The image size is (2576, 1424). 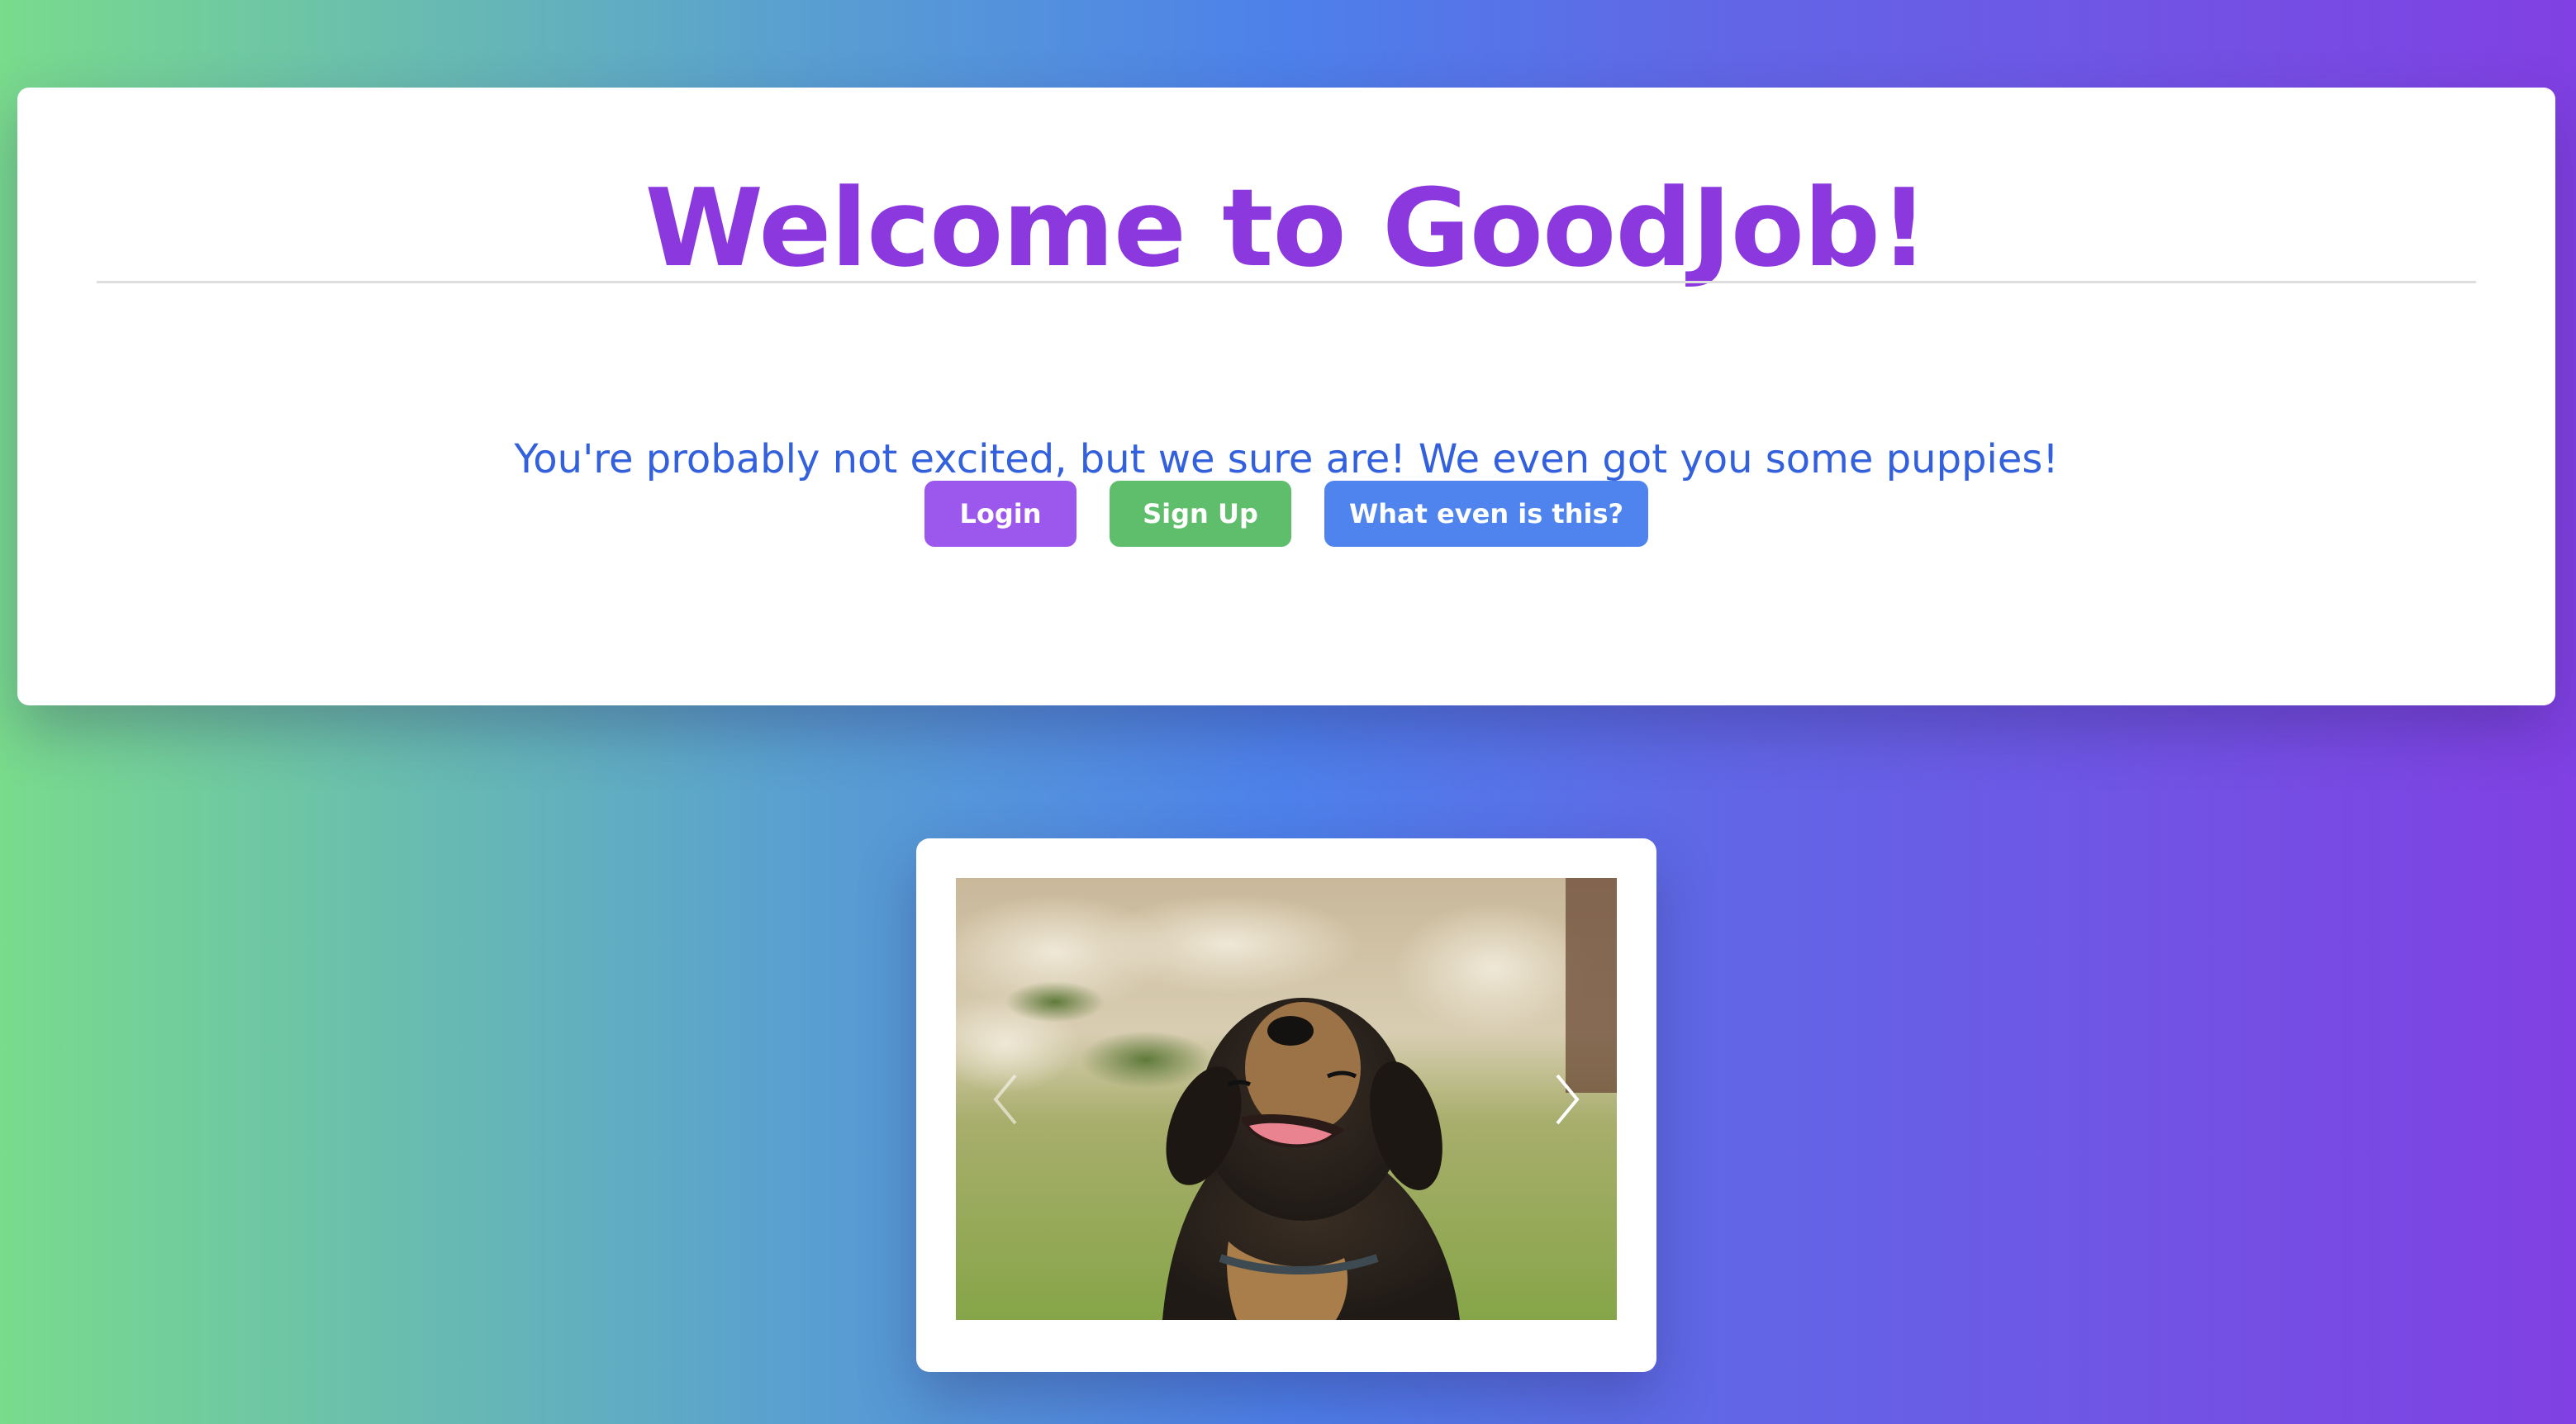 I want to click on action-buttons: Login Sign Up What even is this?, so click(x=1286, y=514).